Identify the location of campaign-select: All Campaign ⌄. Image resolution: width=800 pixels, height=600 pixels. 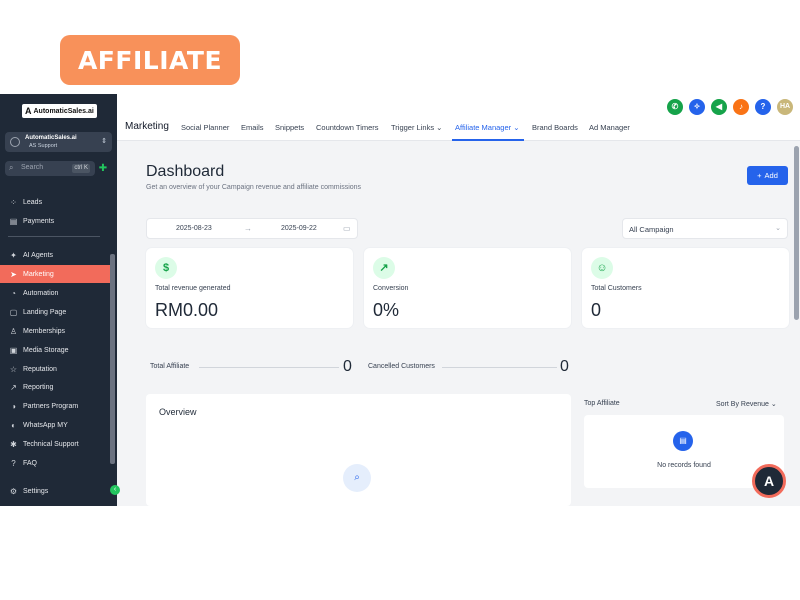
(705, 228).